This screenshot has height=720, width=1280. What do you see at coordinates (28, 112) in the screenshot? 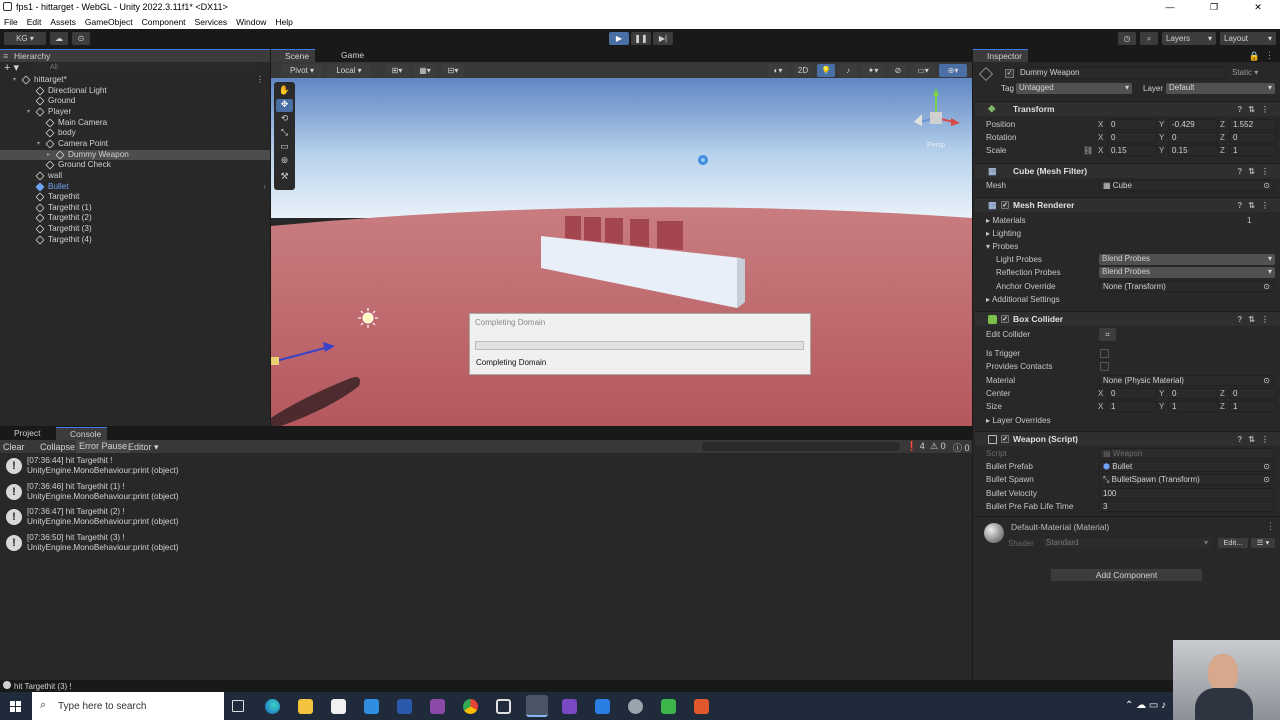
I see `foldout-arrow-icon: ▾` at bounding box center [28, 112].